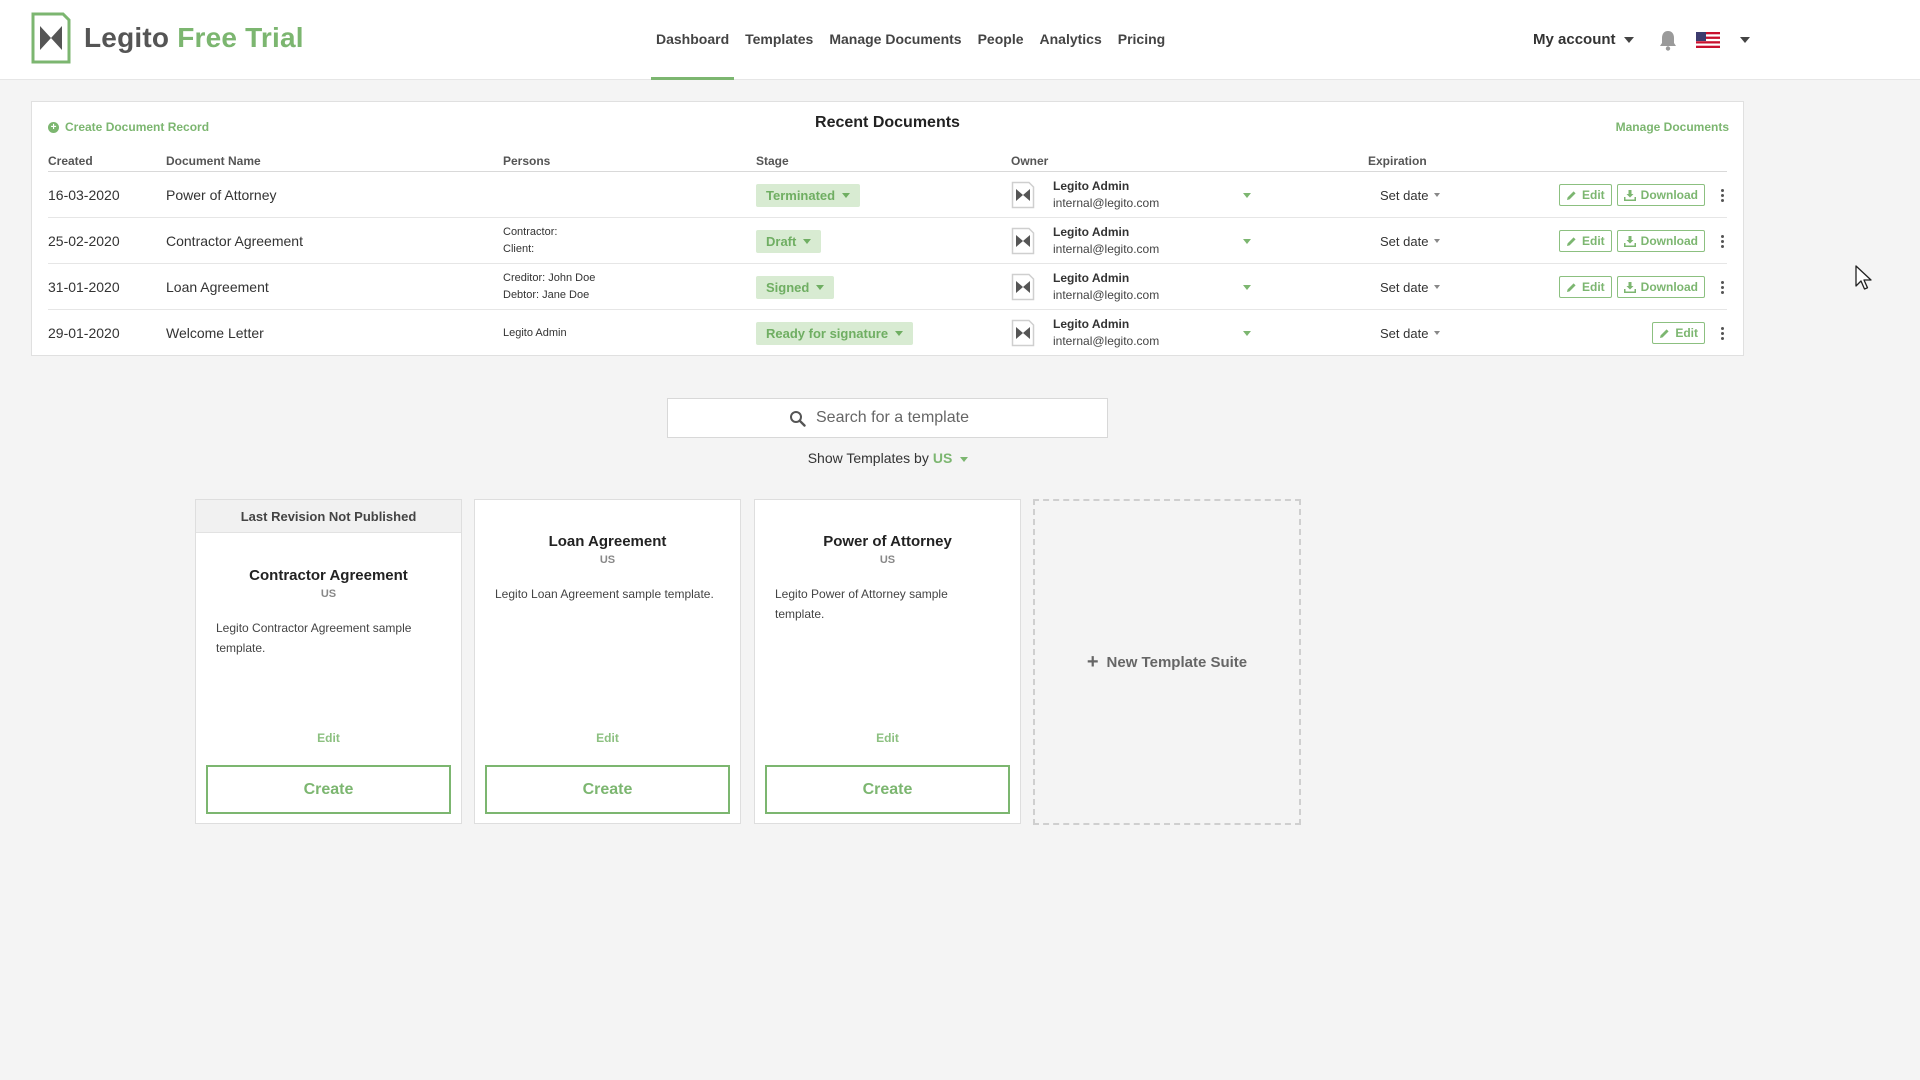 The image size is (1920, 1080). Describe the element at coordinates (530, 241) in the screenshot. I see `persons: Contractor: Client:` at that location.